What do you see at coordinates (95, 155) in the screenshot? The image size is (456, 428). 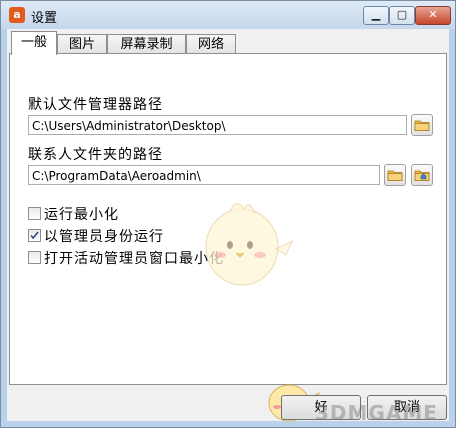 I see `contacts-folder-label: 联系人文件夹的路径` at bounding box center [95, 155].